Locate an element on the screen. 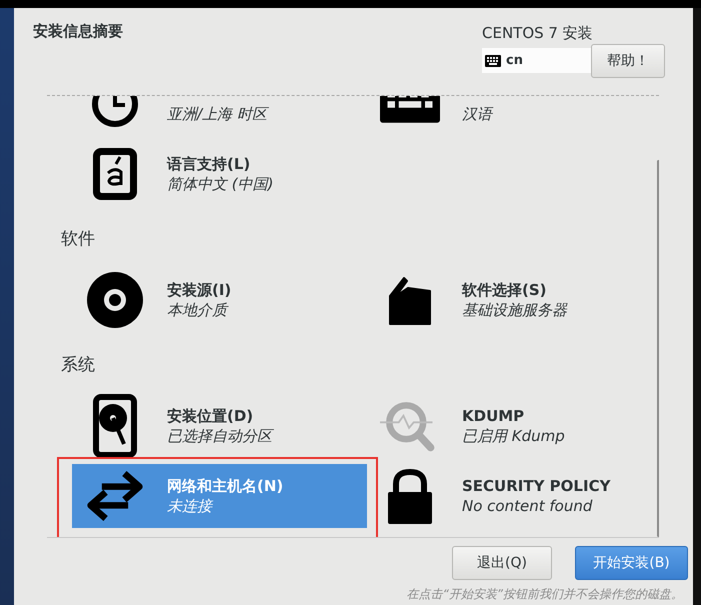  hub-item: 语言支持(L) 简体中文 (中国) is located at coordinates (219, 174).